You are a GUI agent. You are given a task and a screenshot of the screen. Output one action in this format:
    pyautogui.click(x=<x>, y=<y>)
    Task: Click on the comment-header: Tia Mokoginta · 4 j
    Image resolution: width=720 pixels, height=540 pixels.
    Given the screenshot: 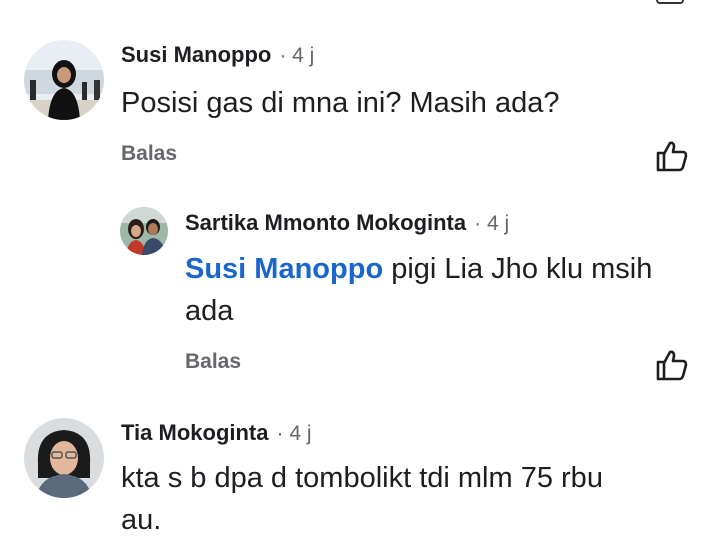 What is the action you would take?
    pyautogui.click(x=216, y=433)
    